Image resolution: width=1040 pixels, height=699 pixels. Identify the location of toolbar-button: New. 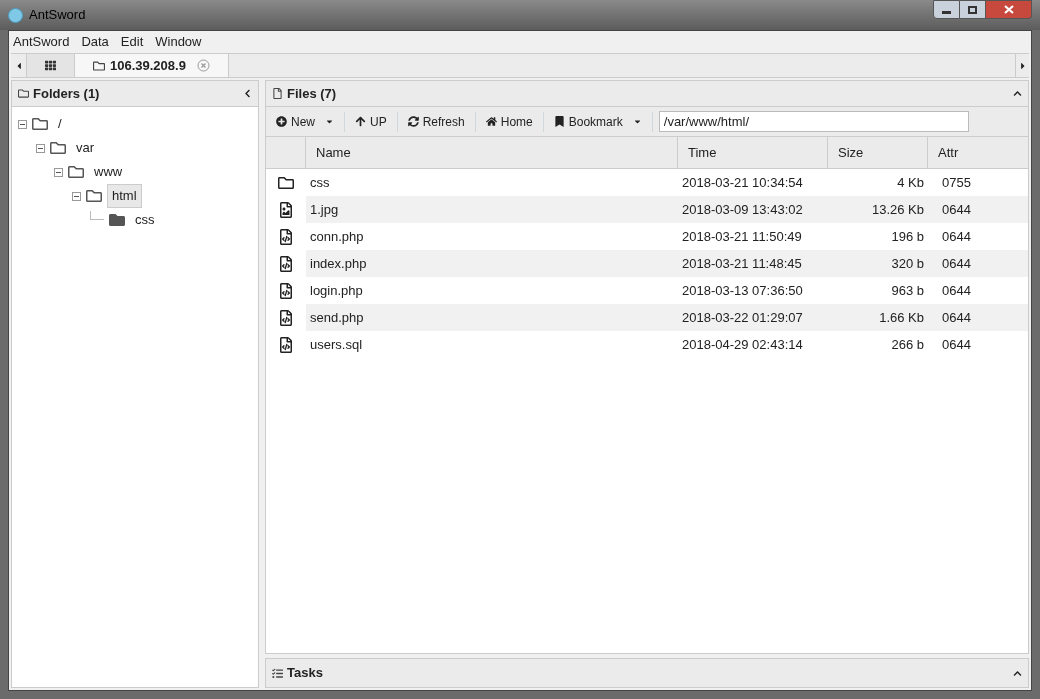
(305, 121).